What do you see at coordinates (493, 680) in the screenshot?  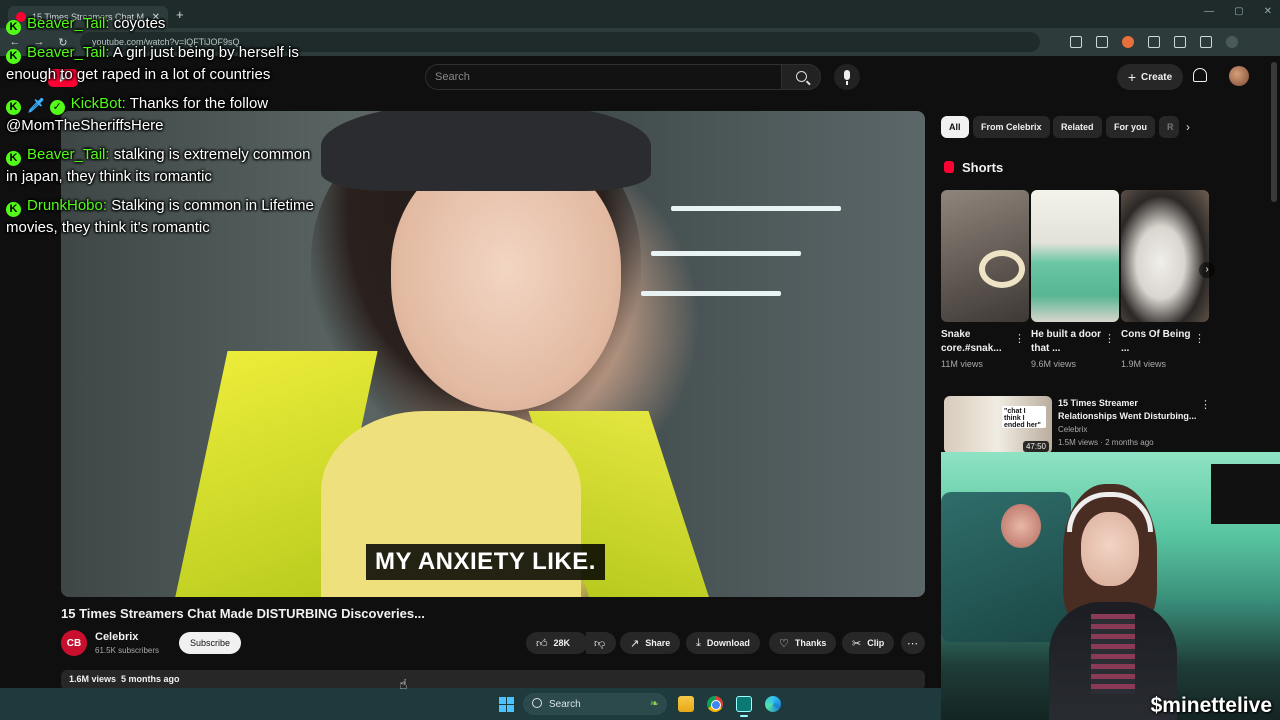 I see `video-description-box: 1.6M views 5 months ago` at bounding box center [493, 680].